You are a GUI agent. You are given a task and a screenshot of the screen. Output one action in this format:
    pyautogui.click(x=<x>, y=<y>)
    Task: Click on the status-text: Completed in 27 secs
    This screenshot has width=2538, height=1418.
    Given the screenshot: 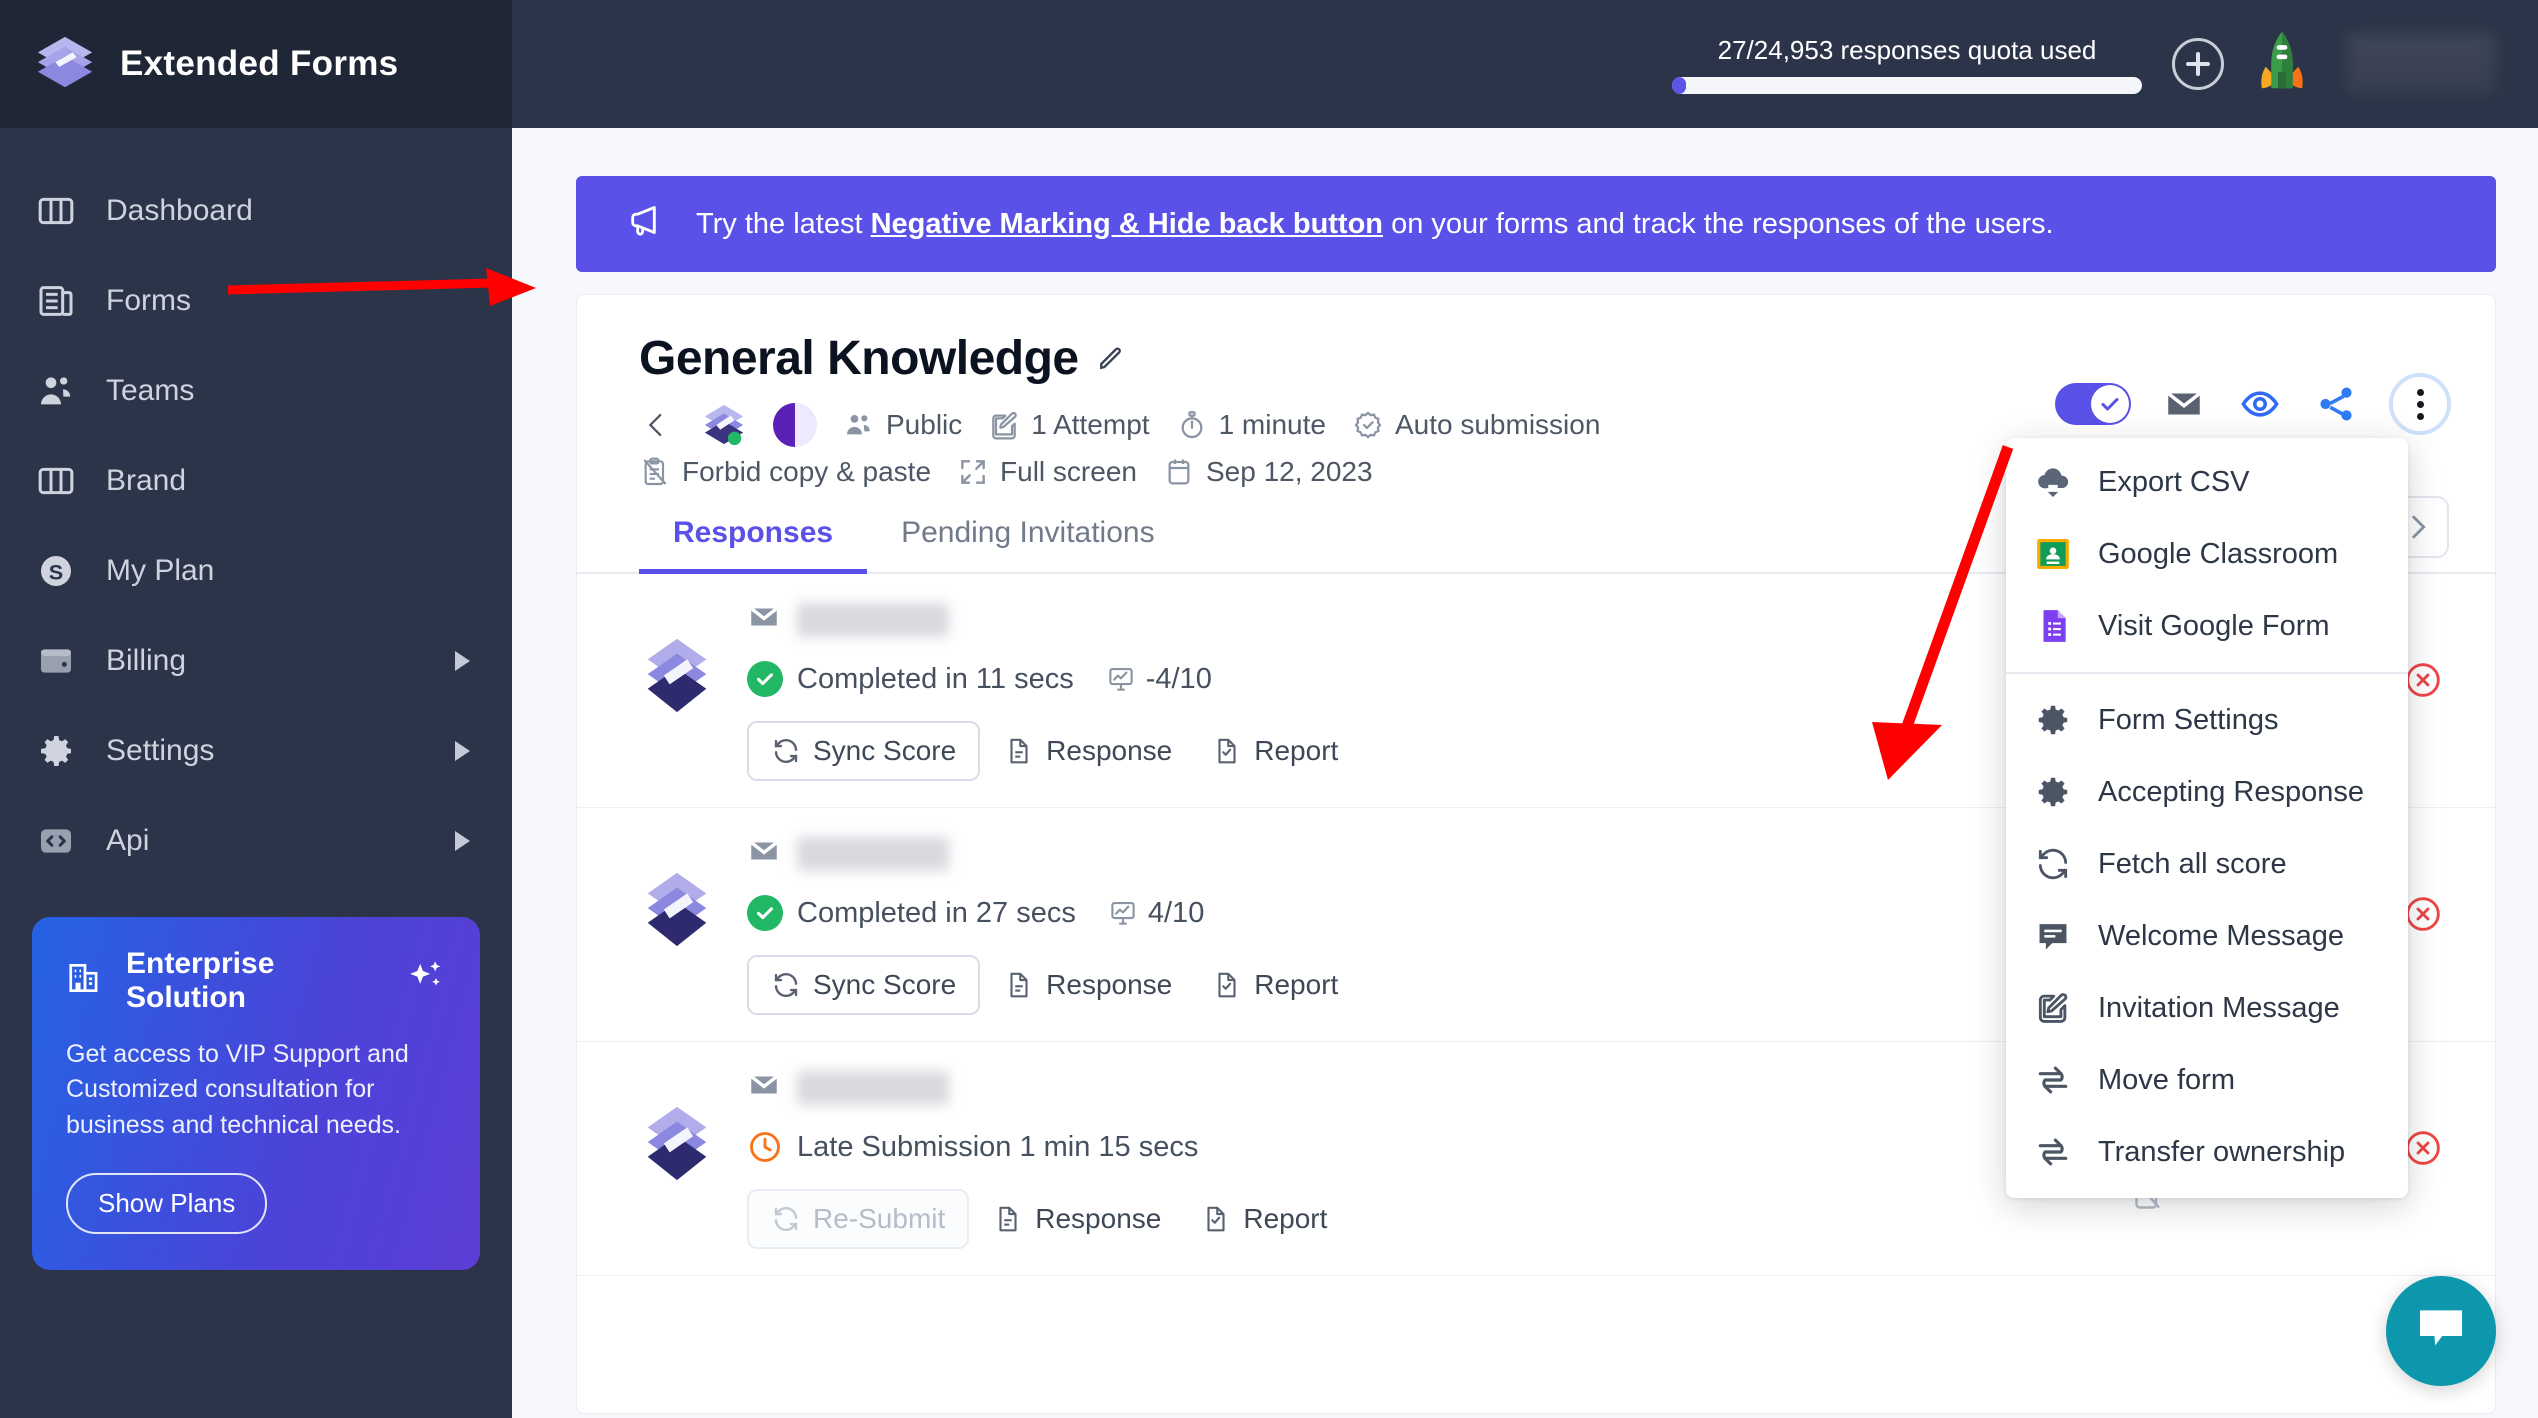 What is the action you would take?
    pyautogui.click(x=936, y=912)
    